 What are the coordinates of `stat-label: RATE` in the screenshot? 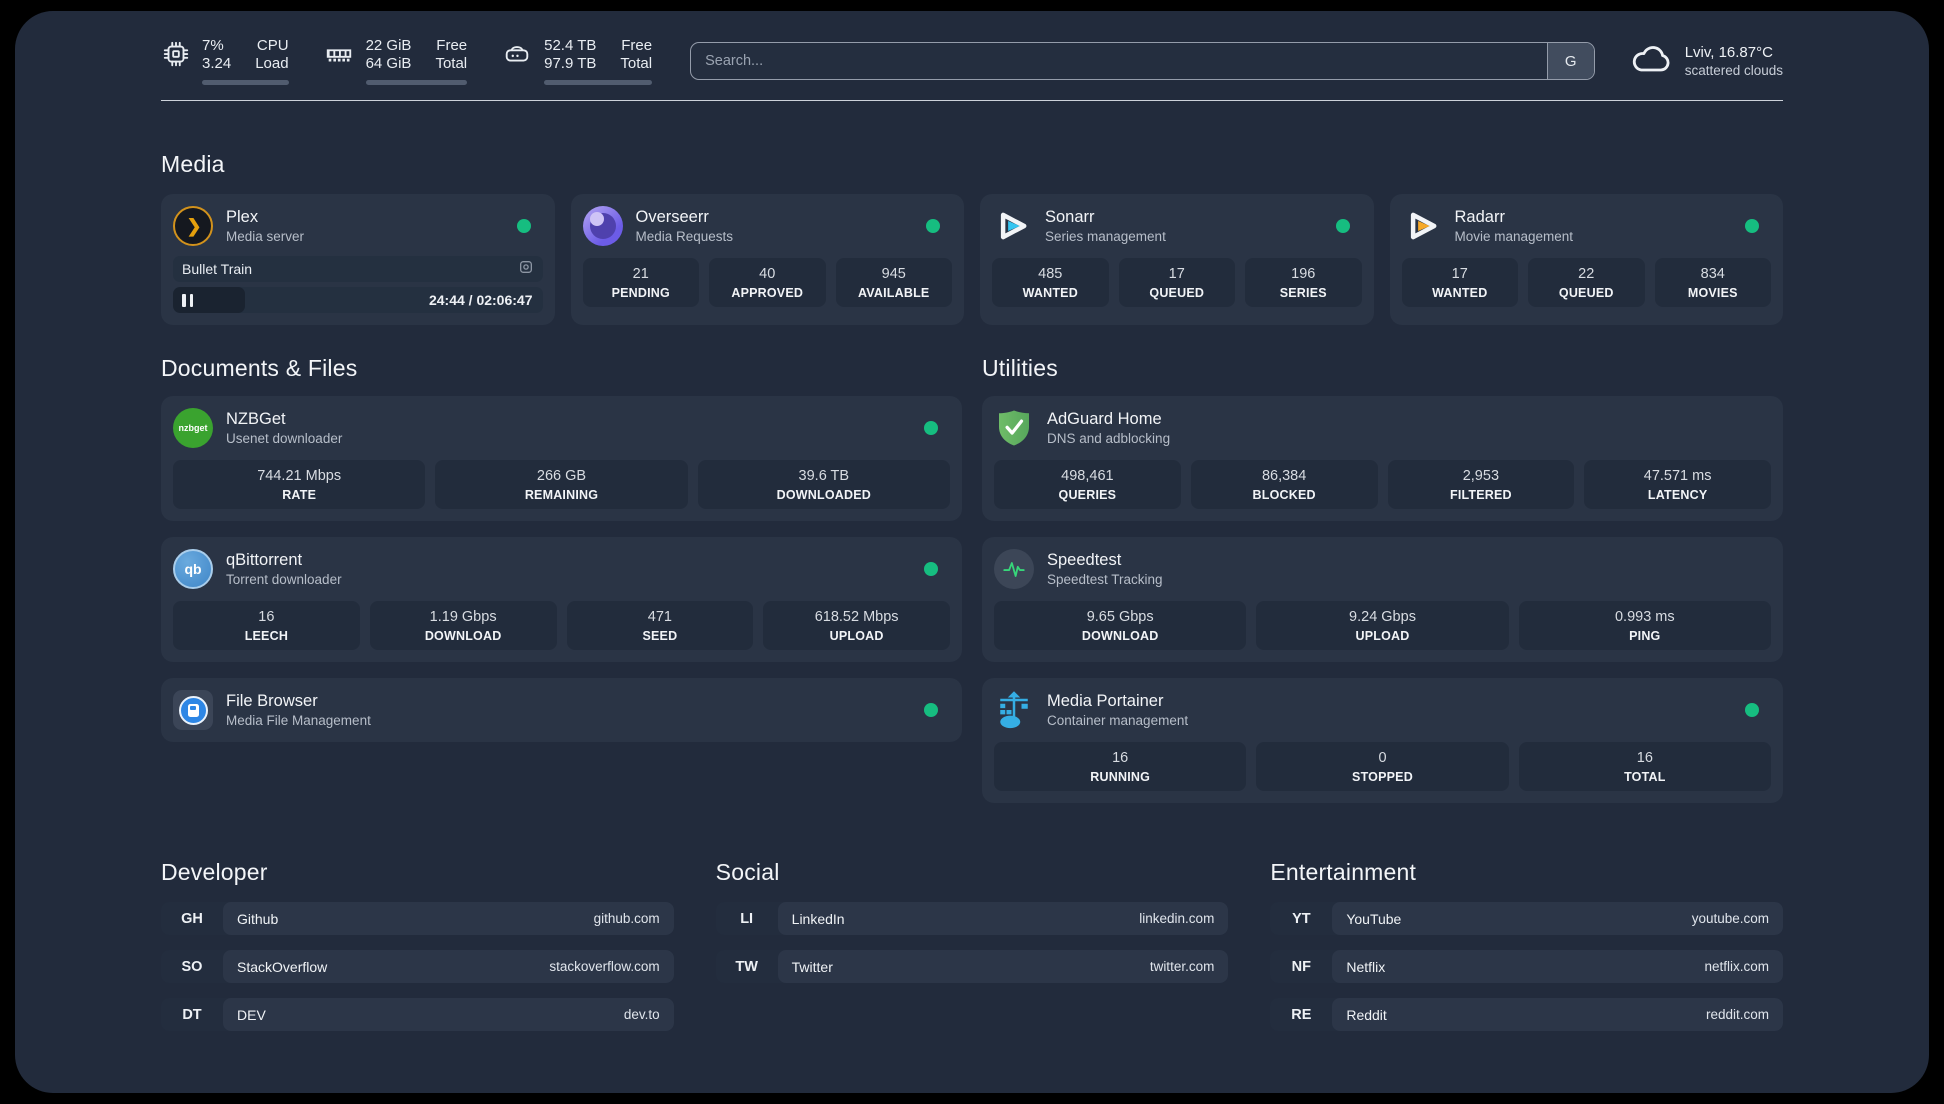 It's located at (299, 495).